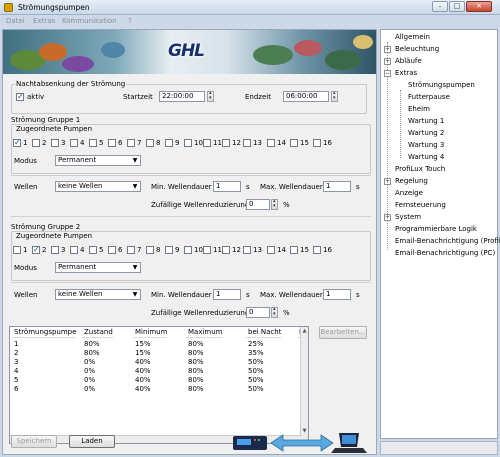 This screenshot has height=457, width=500. Describe the element at coordinates (304, 331) in the screenshot. I see `scroll-up-icon: ▲` at that location.